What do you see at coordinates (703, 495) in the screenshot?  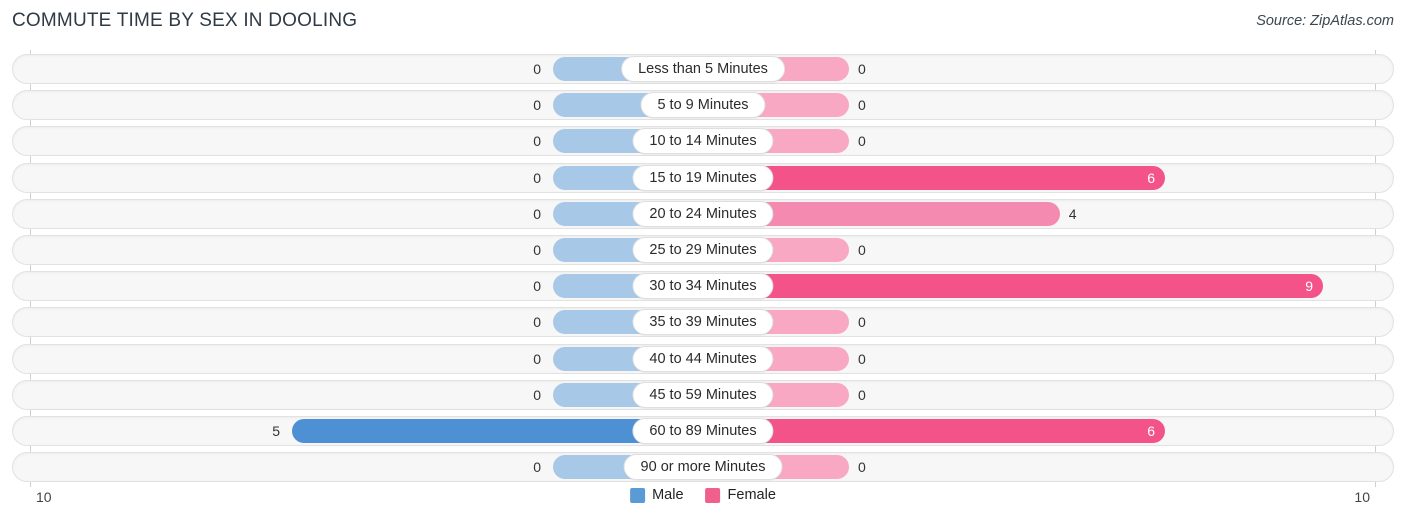 I see `chart-legend: Male Female` at bounding box center [703, 495].